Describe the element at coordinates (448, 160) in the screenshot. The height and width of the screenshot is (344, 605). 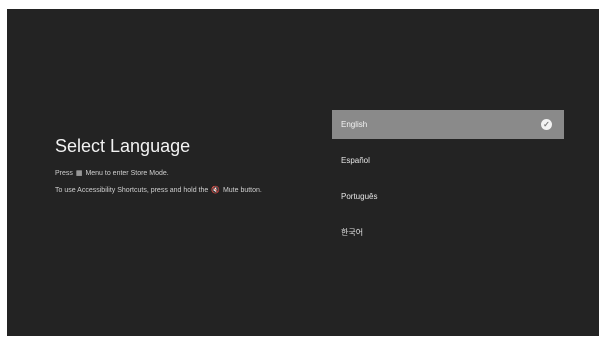
I see `language-option-espanol: Español` at that location.